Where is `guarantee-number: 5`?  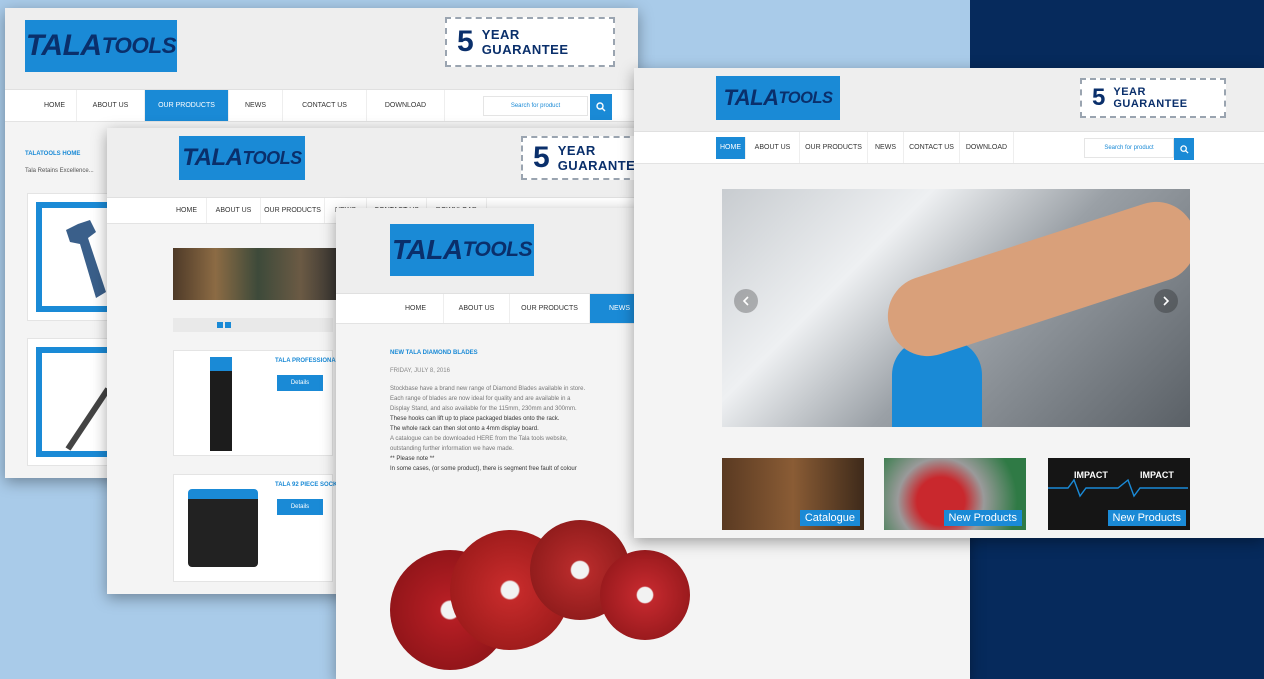 guarantee-number: 5 is located at coordinates (465, 41).